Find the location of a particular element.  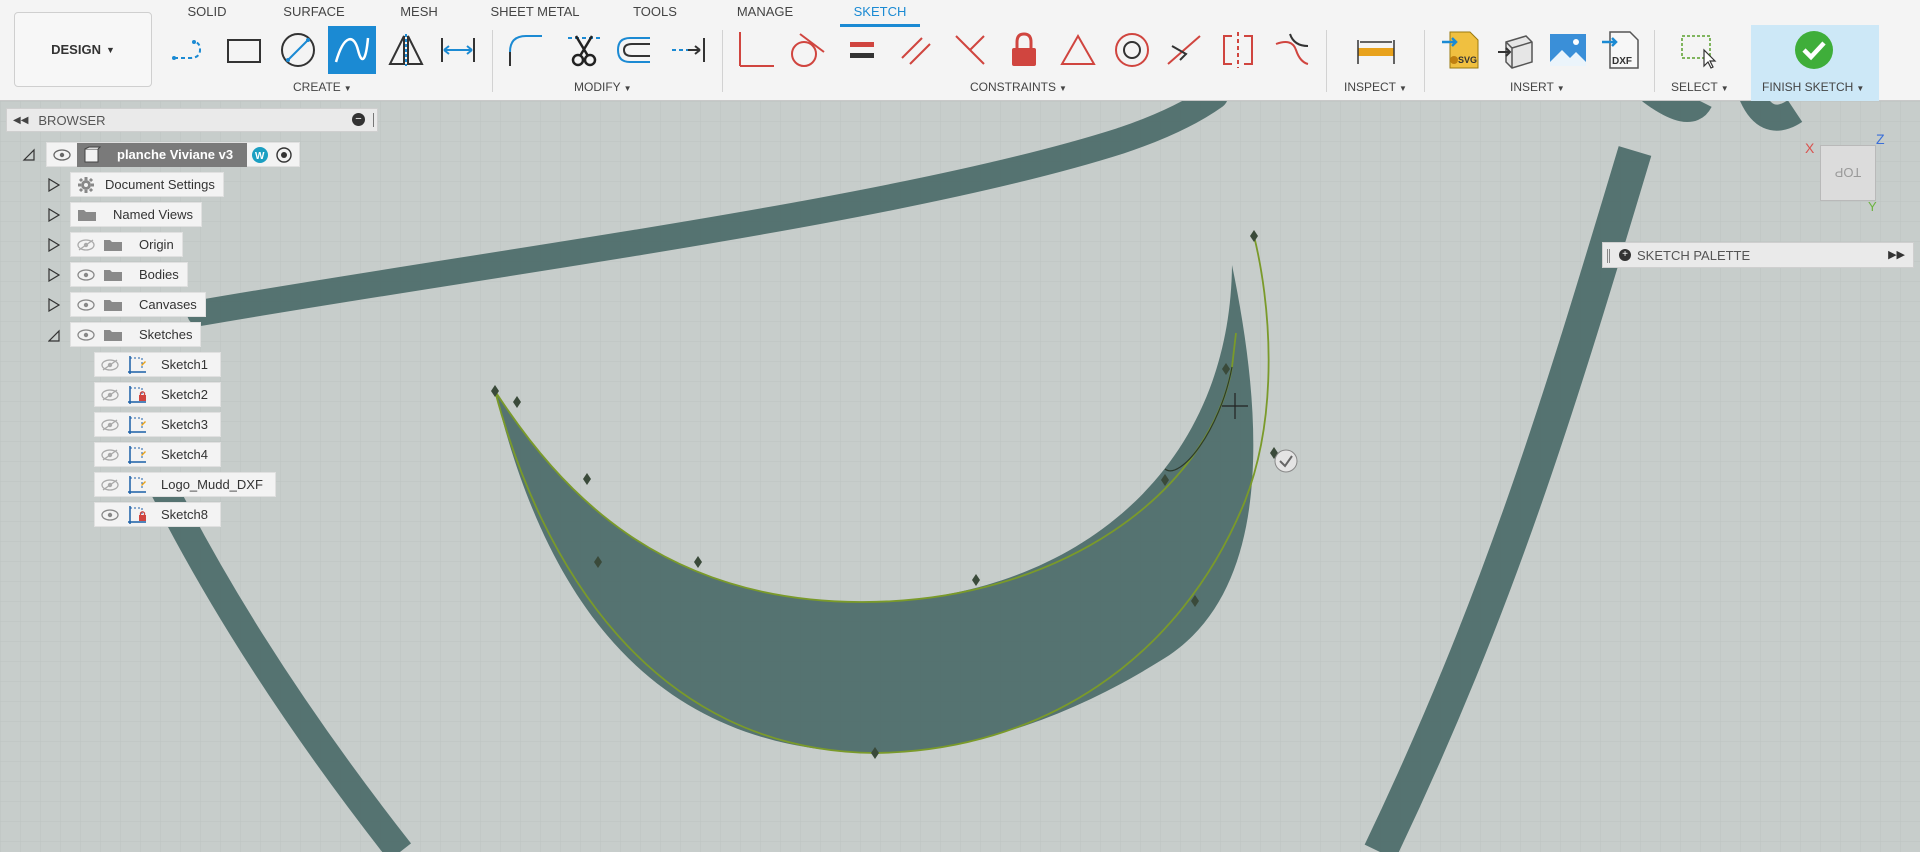

sketch-item: Sketch3 is located at coordinates (157, 424).